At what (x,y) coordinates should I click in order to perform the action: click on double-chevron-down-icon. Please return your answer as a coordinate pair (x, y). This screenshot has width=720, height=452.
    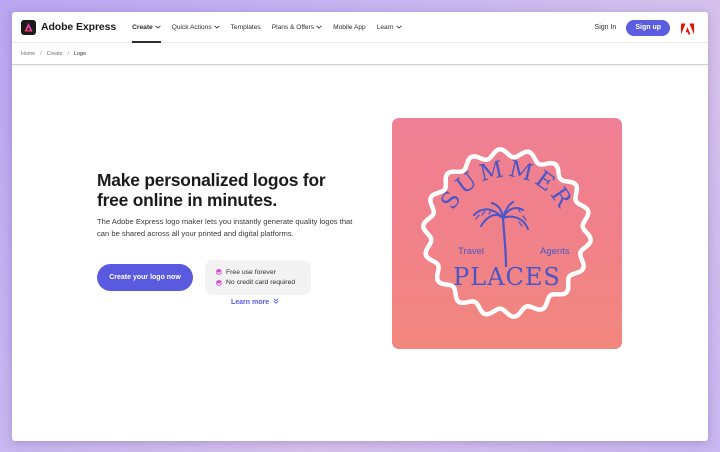
    Looking at the image, I should click on (276, 302).